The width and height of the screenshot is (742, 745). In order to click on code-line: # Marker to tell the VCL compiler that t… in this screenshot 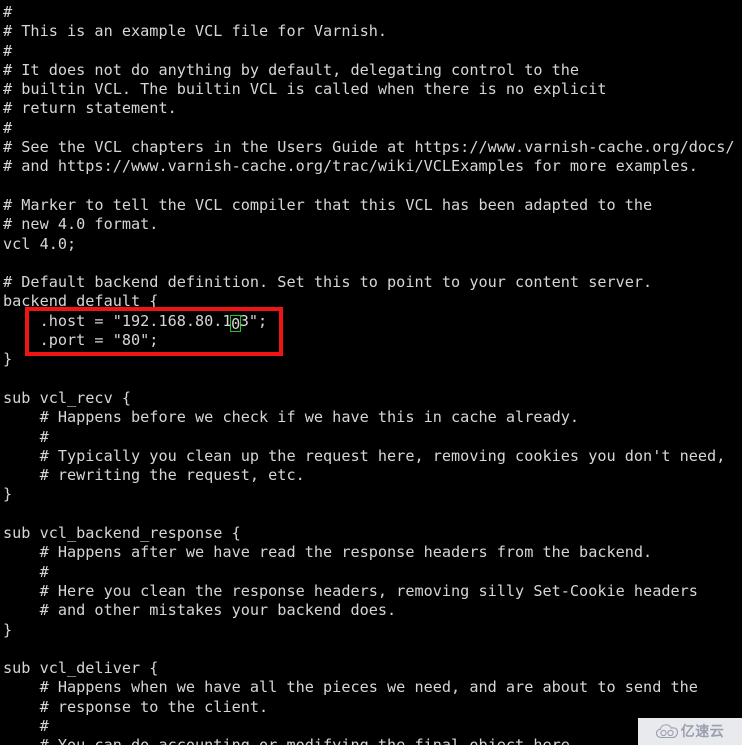, I will do `click(328, 204)`.